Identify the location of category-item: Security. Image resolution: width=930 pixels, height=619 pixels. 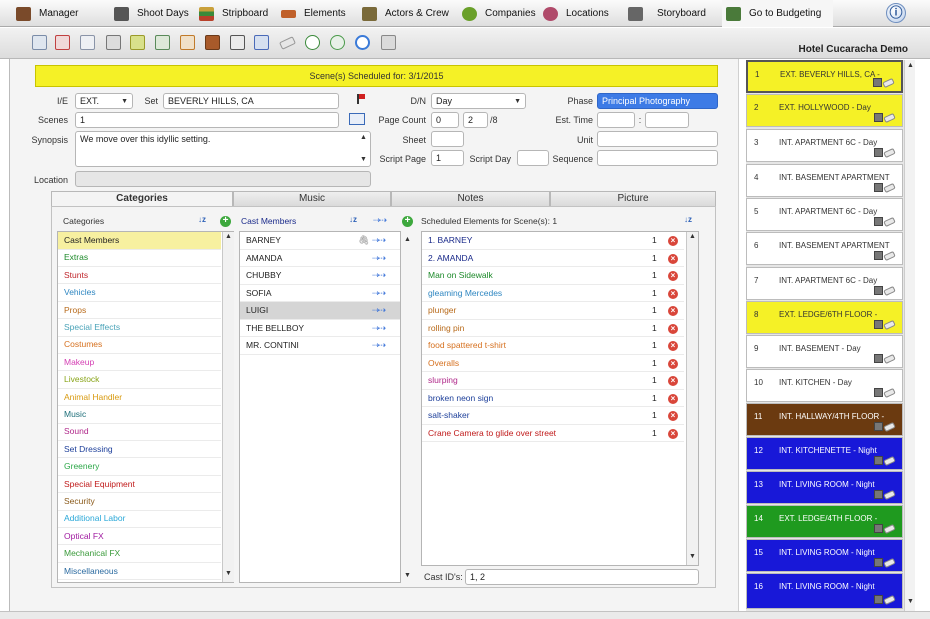
(139, 502).